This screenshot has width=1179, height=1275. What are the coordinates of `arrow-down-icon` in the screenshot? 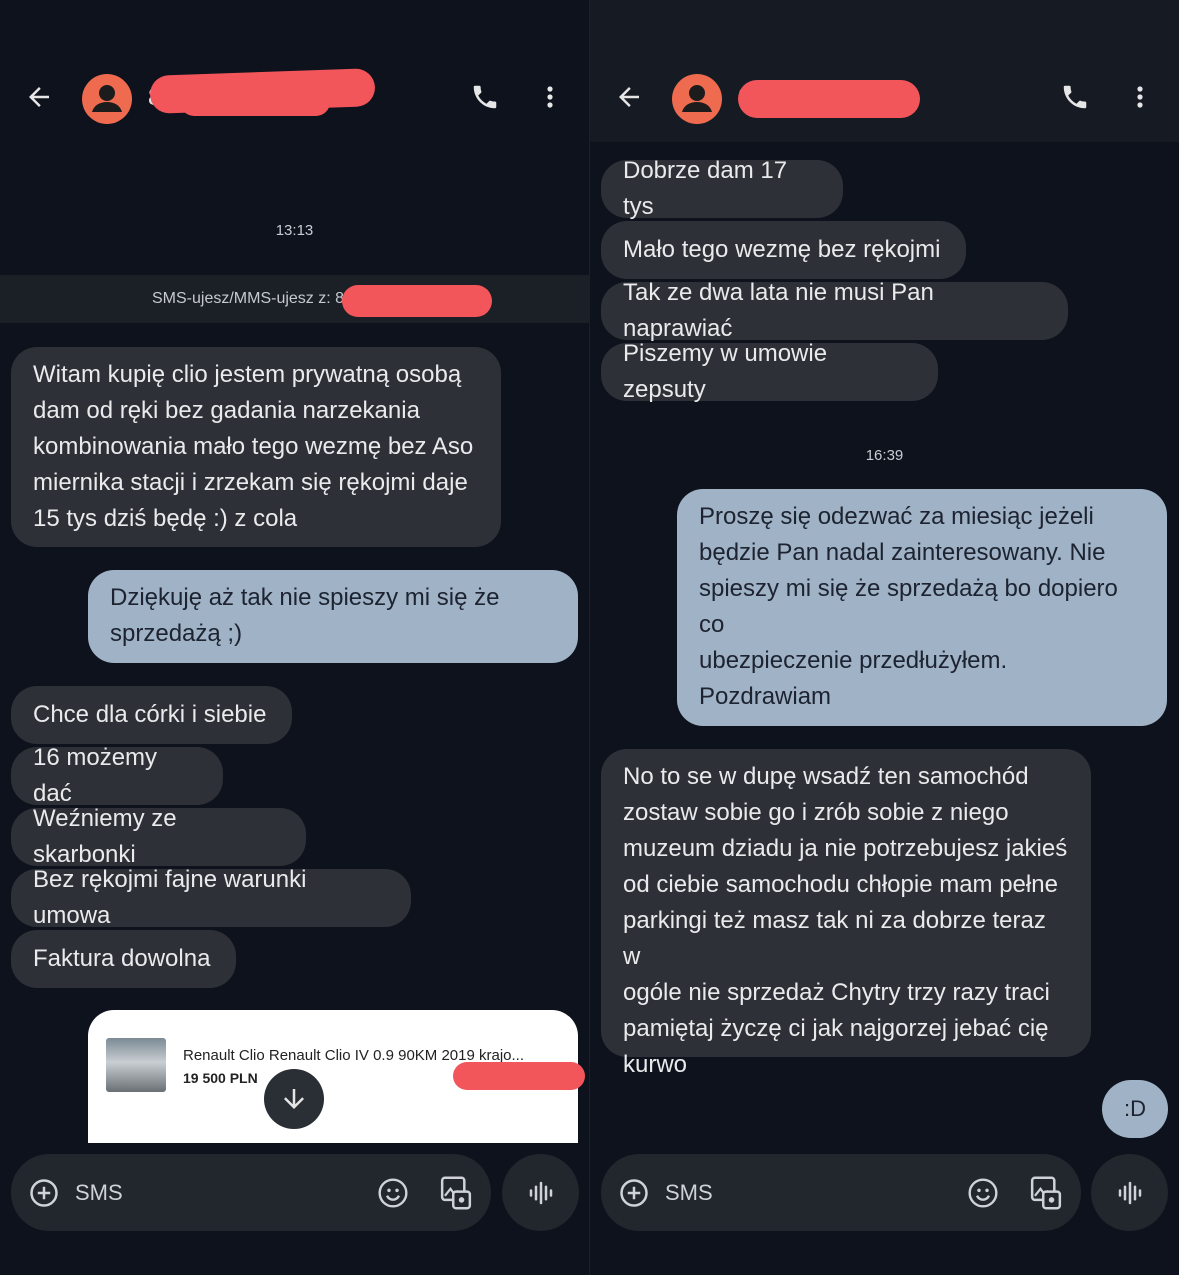 It's located at (294, 1099).